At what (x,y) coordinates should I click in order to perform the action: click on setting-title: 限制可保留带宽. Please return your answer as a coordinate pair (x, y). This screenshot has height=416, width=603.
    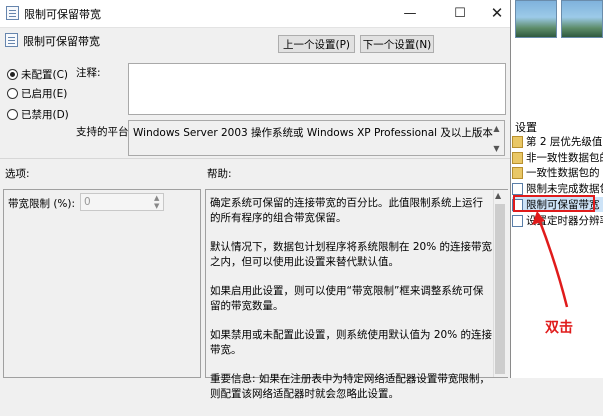
    Looking at the image, I should click on (61, 41).